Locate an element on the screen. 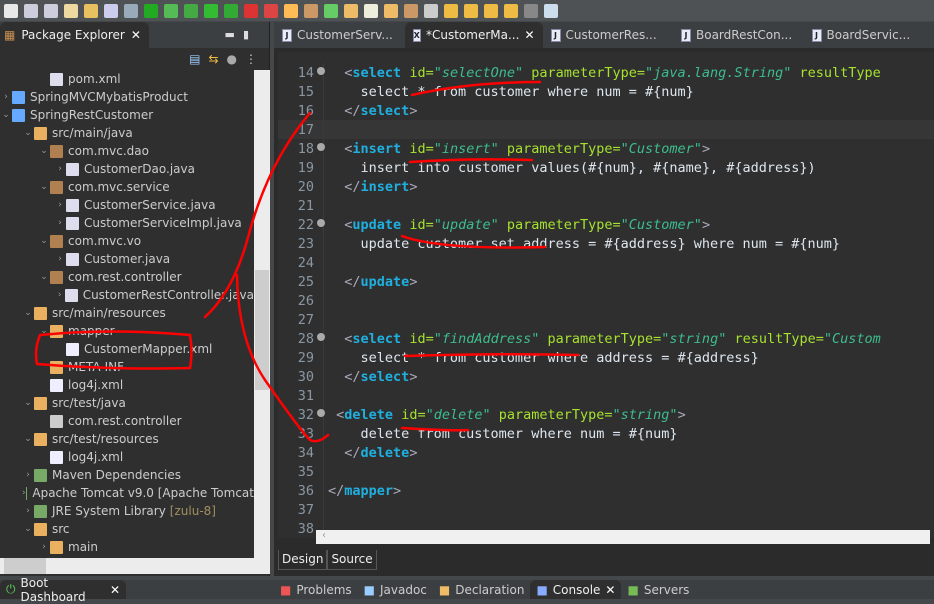 This screenshot has width=934, height=604. perspective-icon is located at coordinates (551, 11).